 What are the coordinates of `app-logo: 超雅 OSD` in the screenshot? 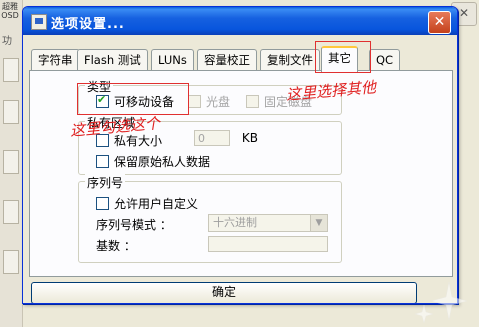 It's located at (10, 11).